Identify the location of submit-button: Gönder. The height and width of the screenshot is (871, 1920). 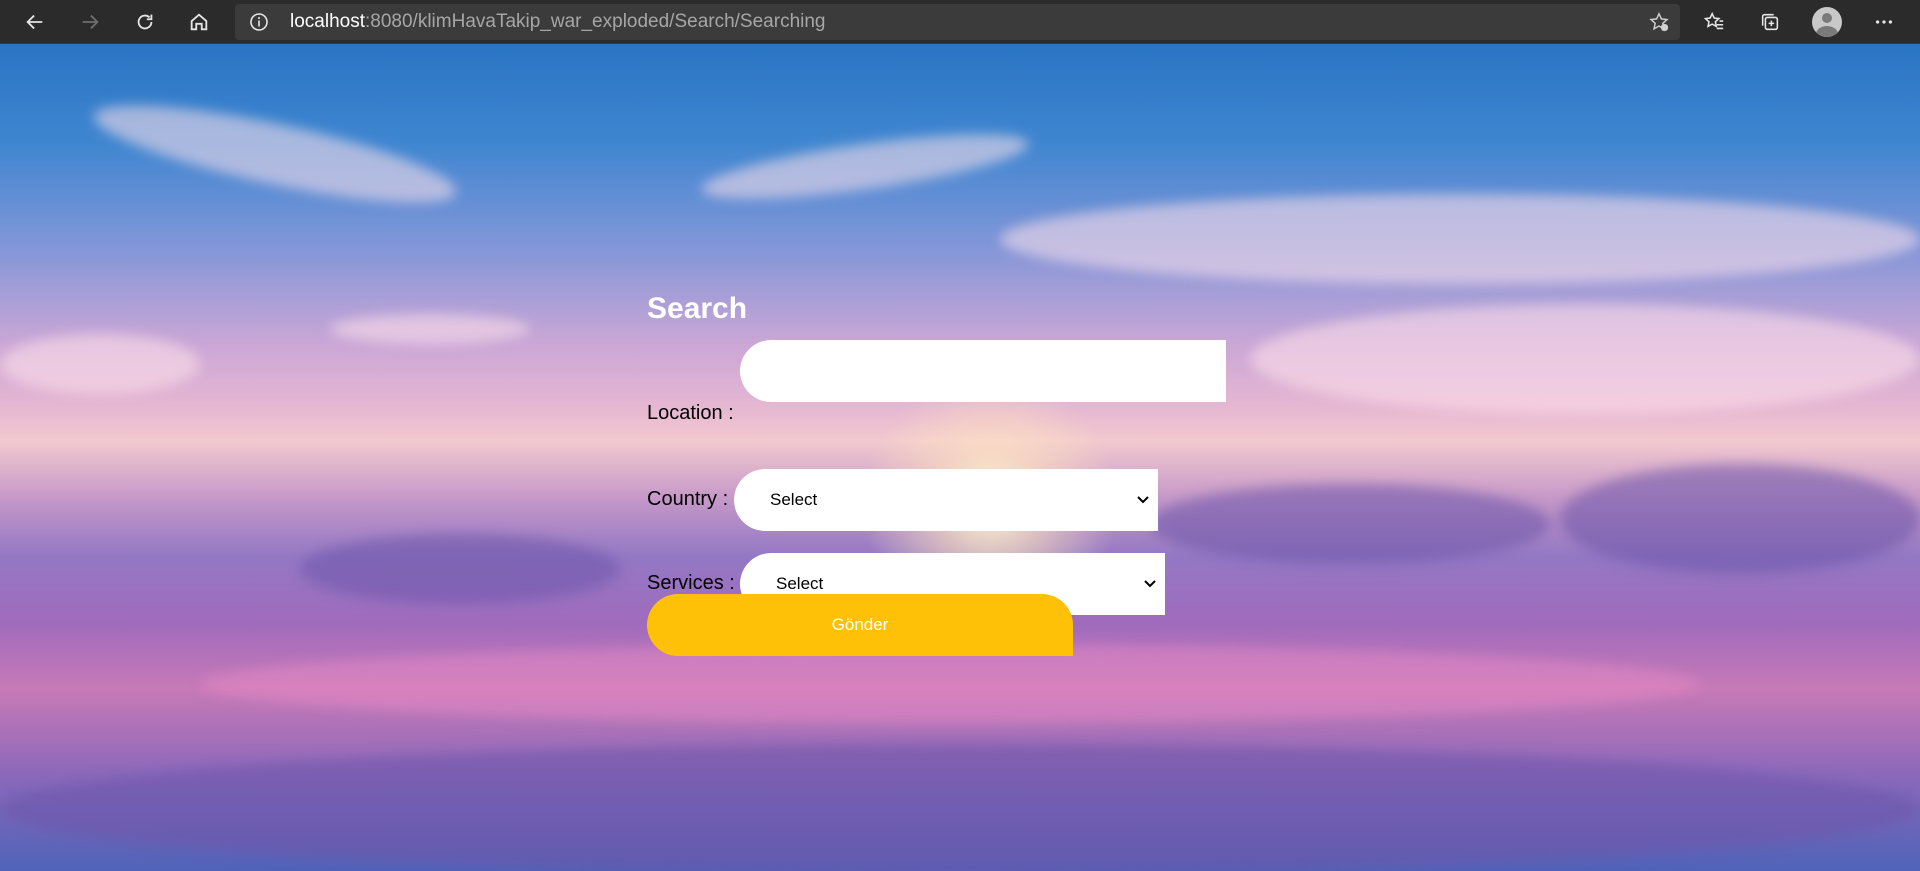
(860, 625).